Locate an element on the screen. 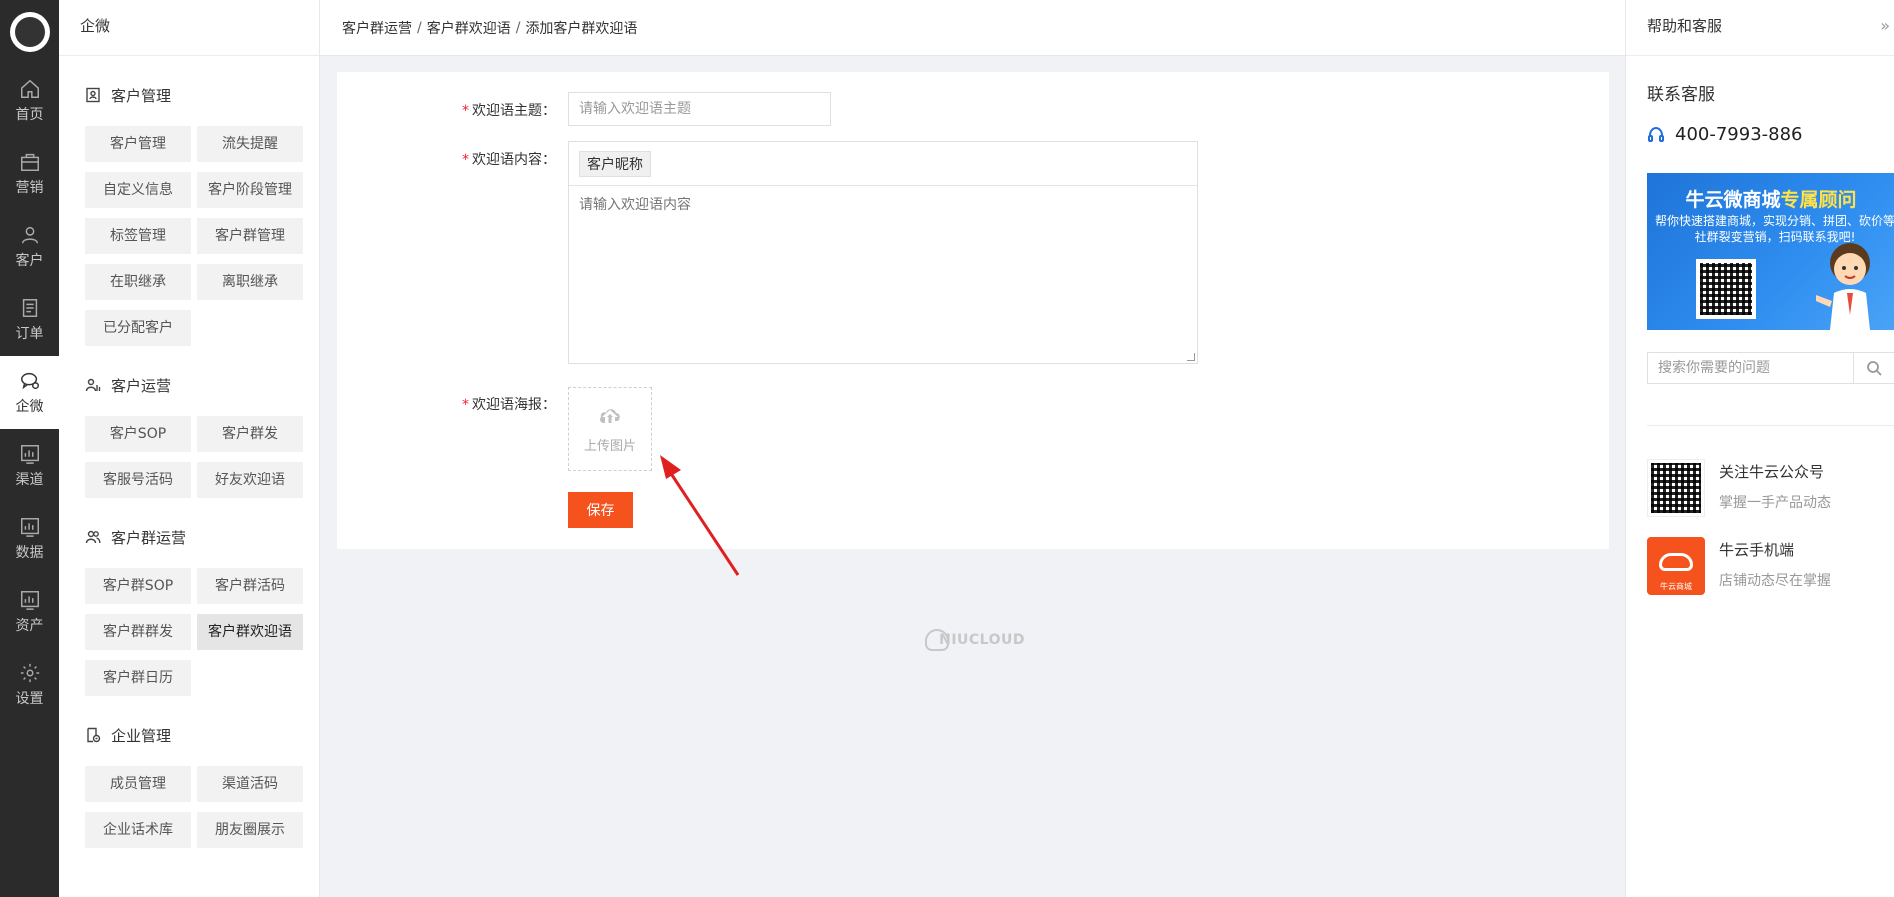 This screenshot has height=897, width=1894. sidebar-item: 成员管理 is located at coordinates (138, 784).